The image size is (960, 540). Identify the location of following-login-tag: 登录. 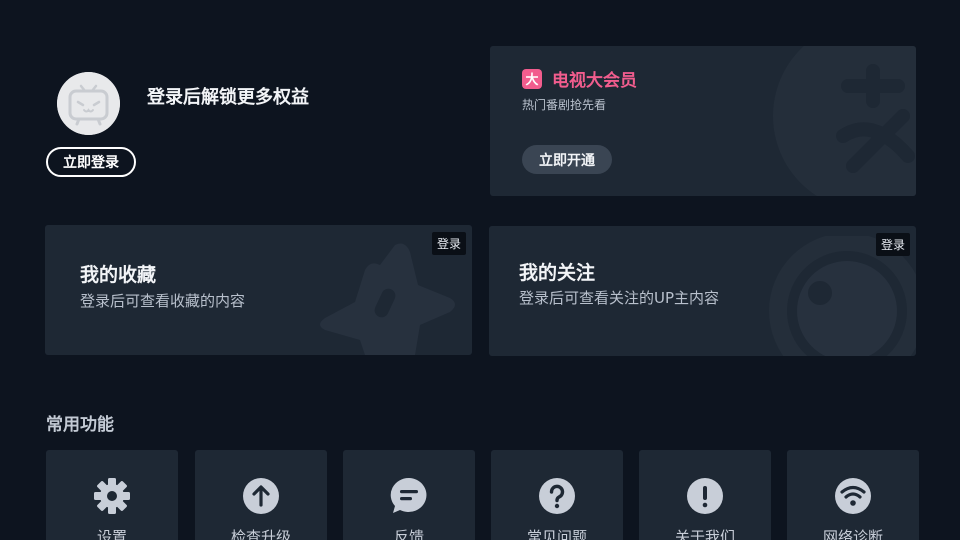
(892, 244).